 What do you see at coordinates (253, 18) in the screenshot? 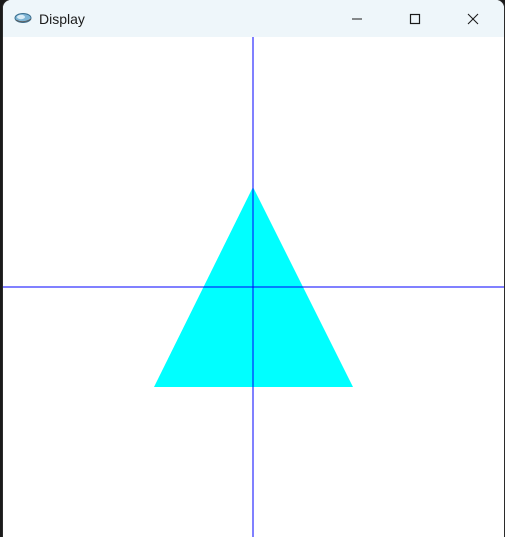
I see `title-bar: Display` at bounding box center [253, 18].